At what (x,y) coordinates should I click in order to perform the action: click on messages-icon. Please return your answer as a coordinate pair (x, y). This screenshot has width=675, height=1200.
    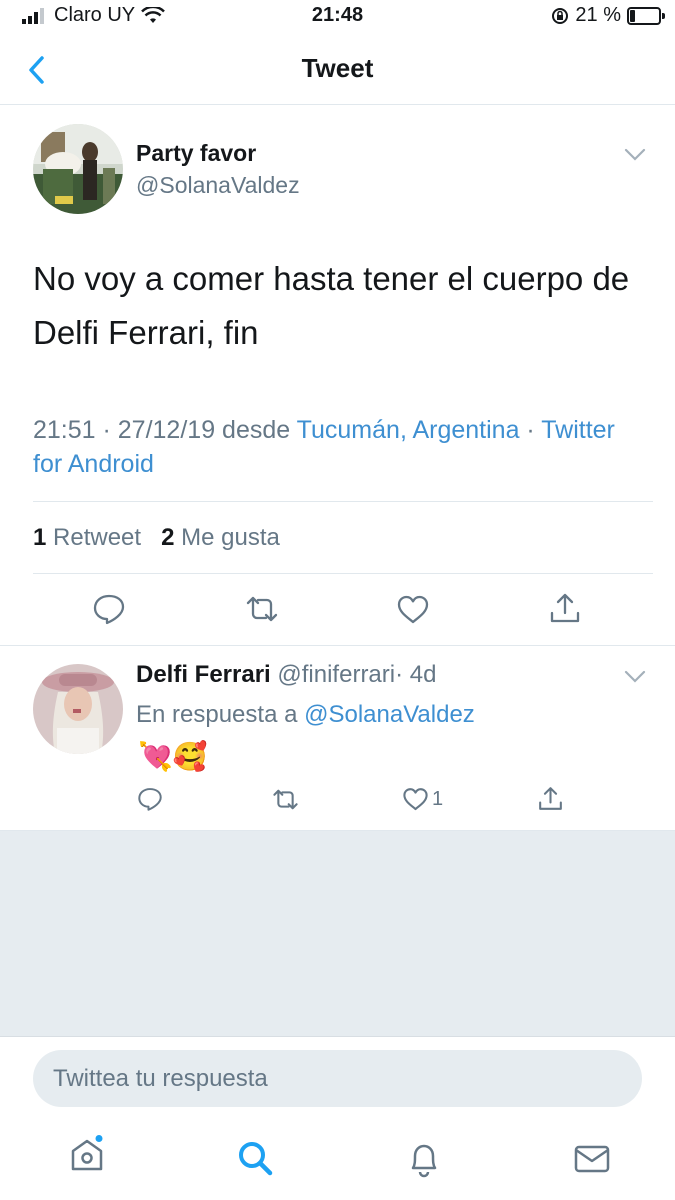
    Looking at the image, I should click on (592, 1159).